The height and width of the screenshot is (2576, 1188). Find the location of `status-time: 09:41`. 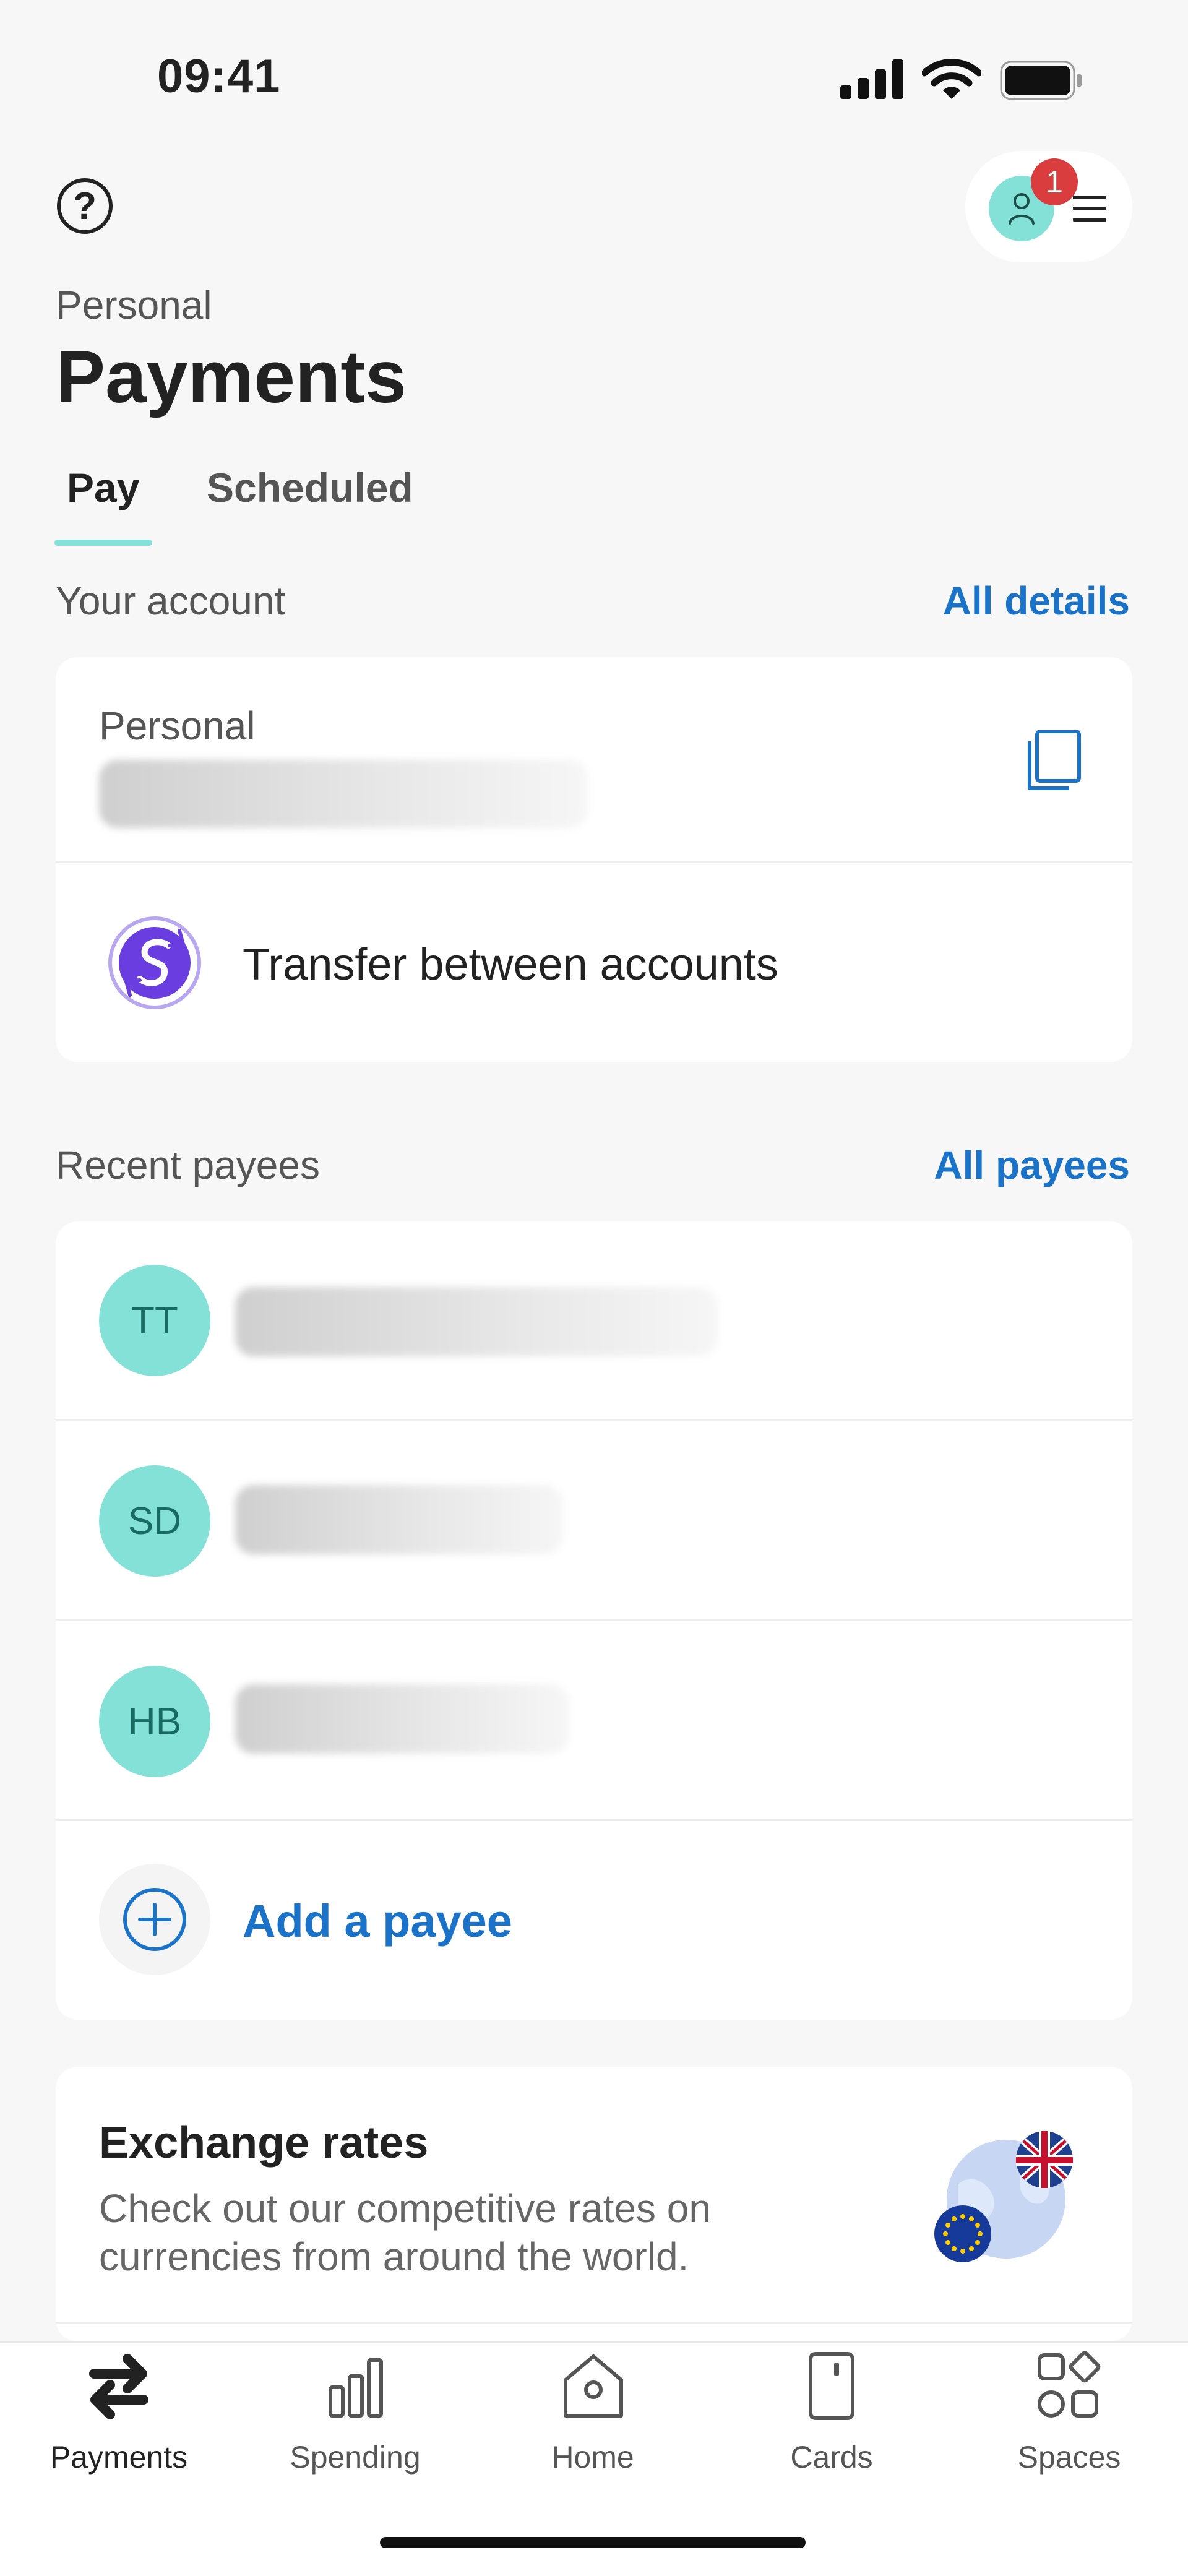

status-time: 09:41 is located at coordinates (219, 76).